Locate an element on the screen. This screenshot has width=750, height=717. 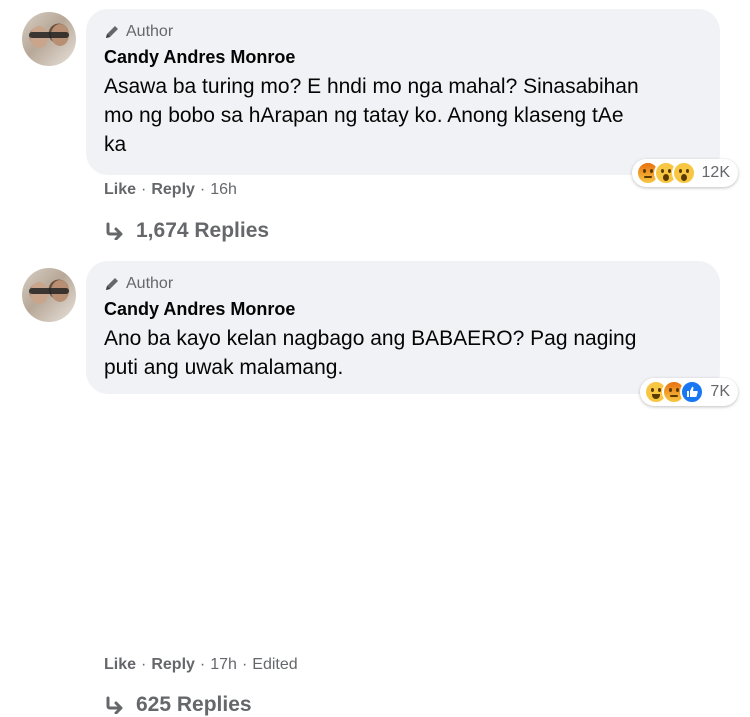
comment-text-line: ka is located at coordinates (115, 144).